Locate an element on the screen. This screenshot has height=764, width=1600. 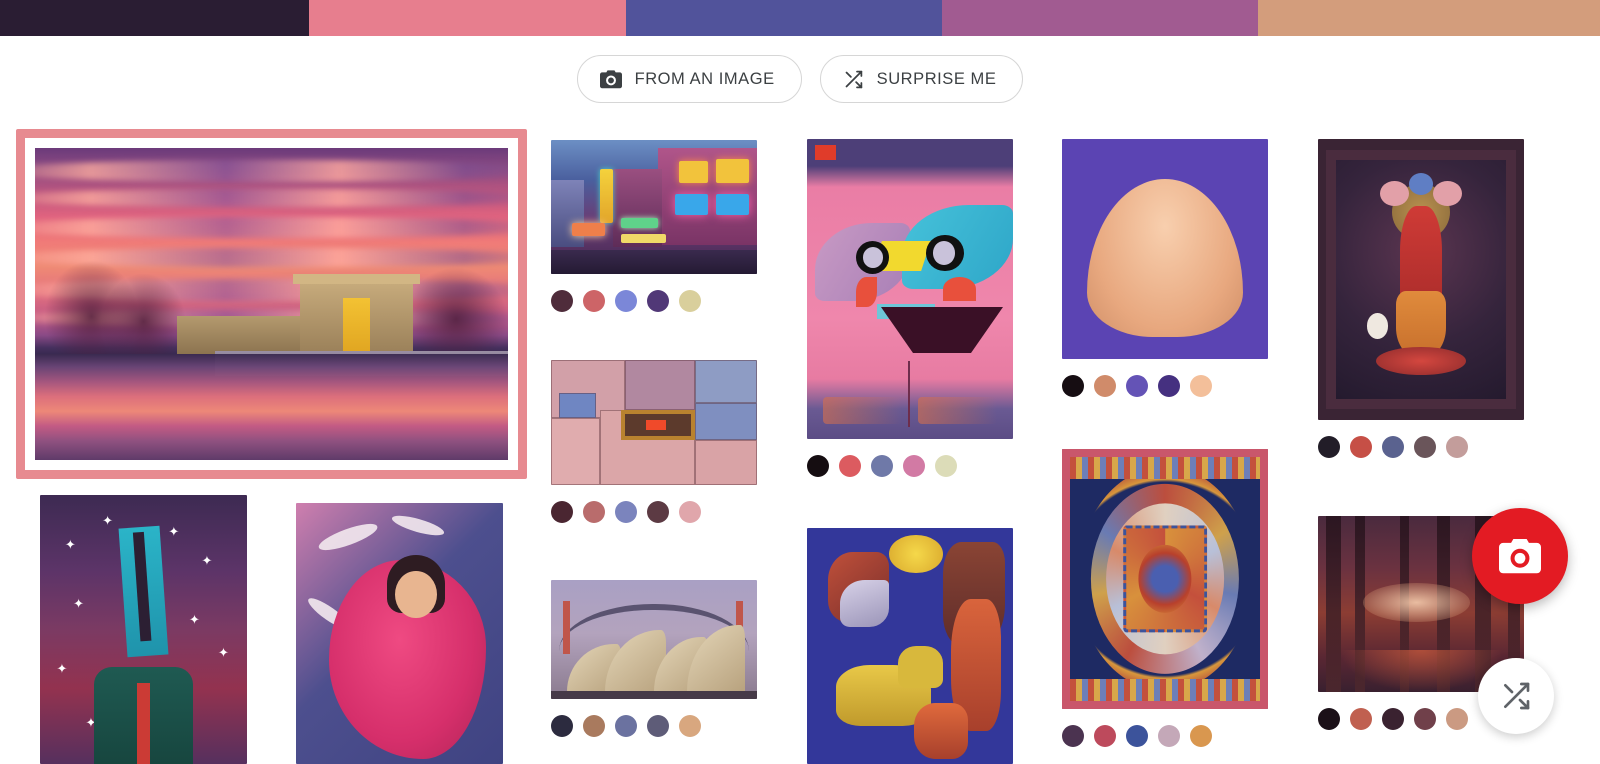
camera-fab-button is located at coordinates (1520, 556).